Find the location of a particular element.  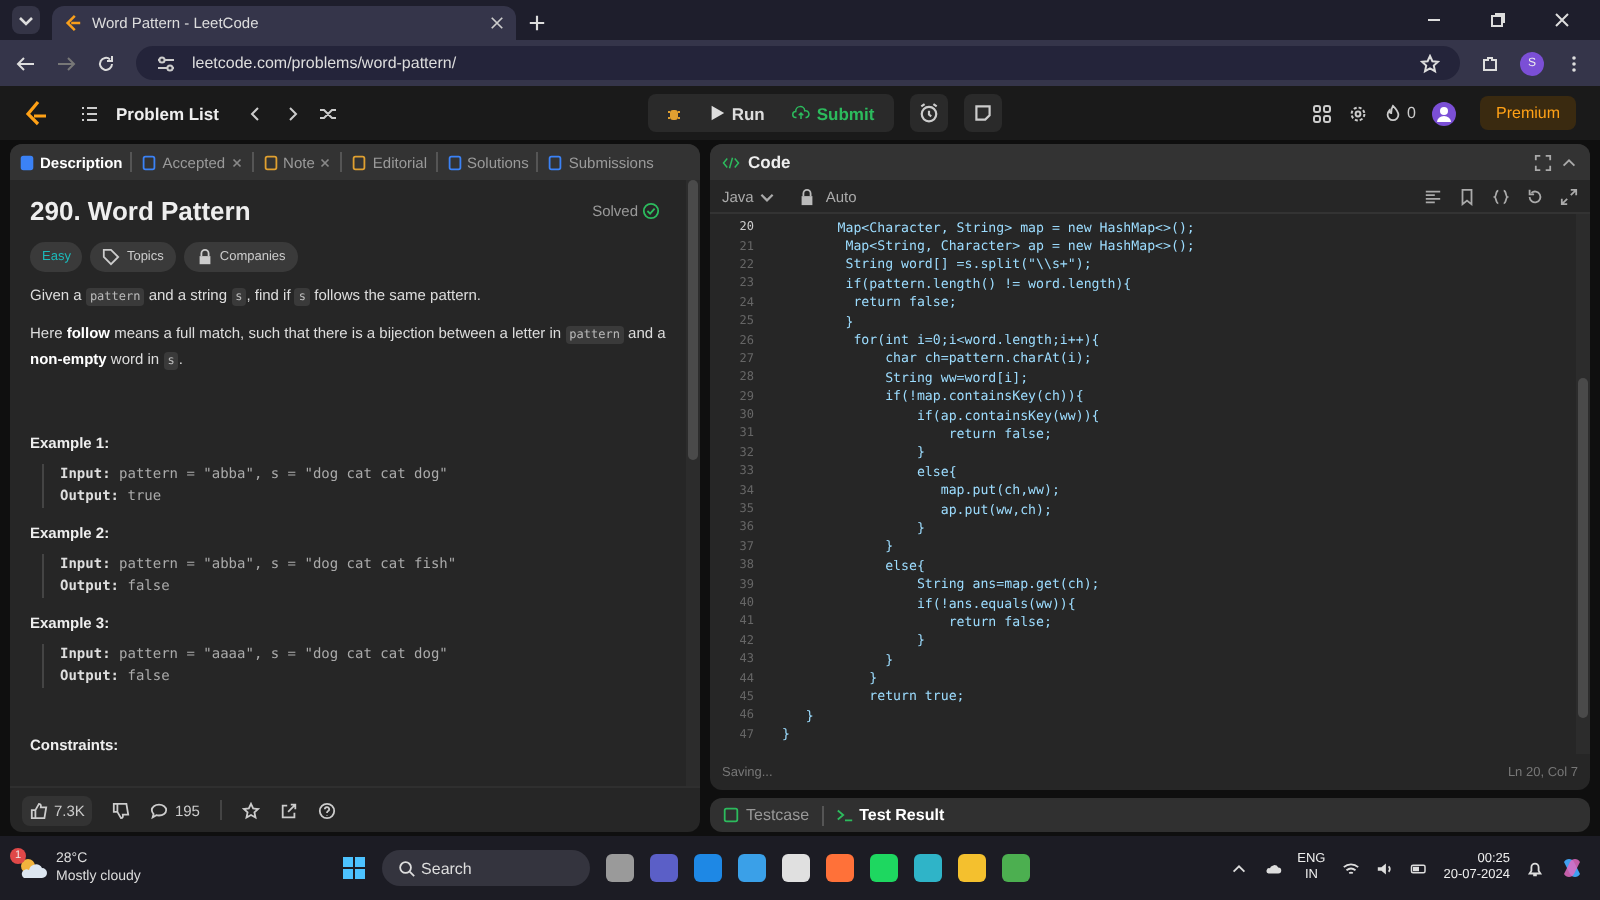

close-icon is located at coordinates (497, 23).